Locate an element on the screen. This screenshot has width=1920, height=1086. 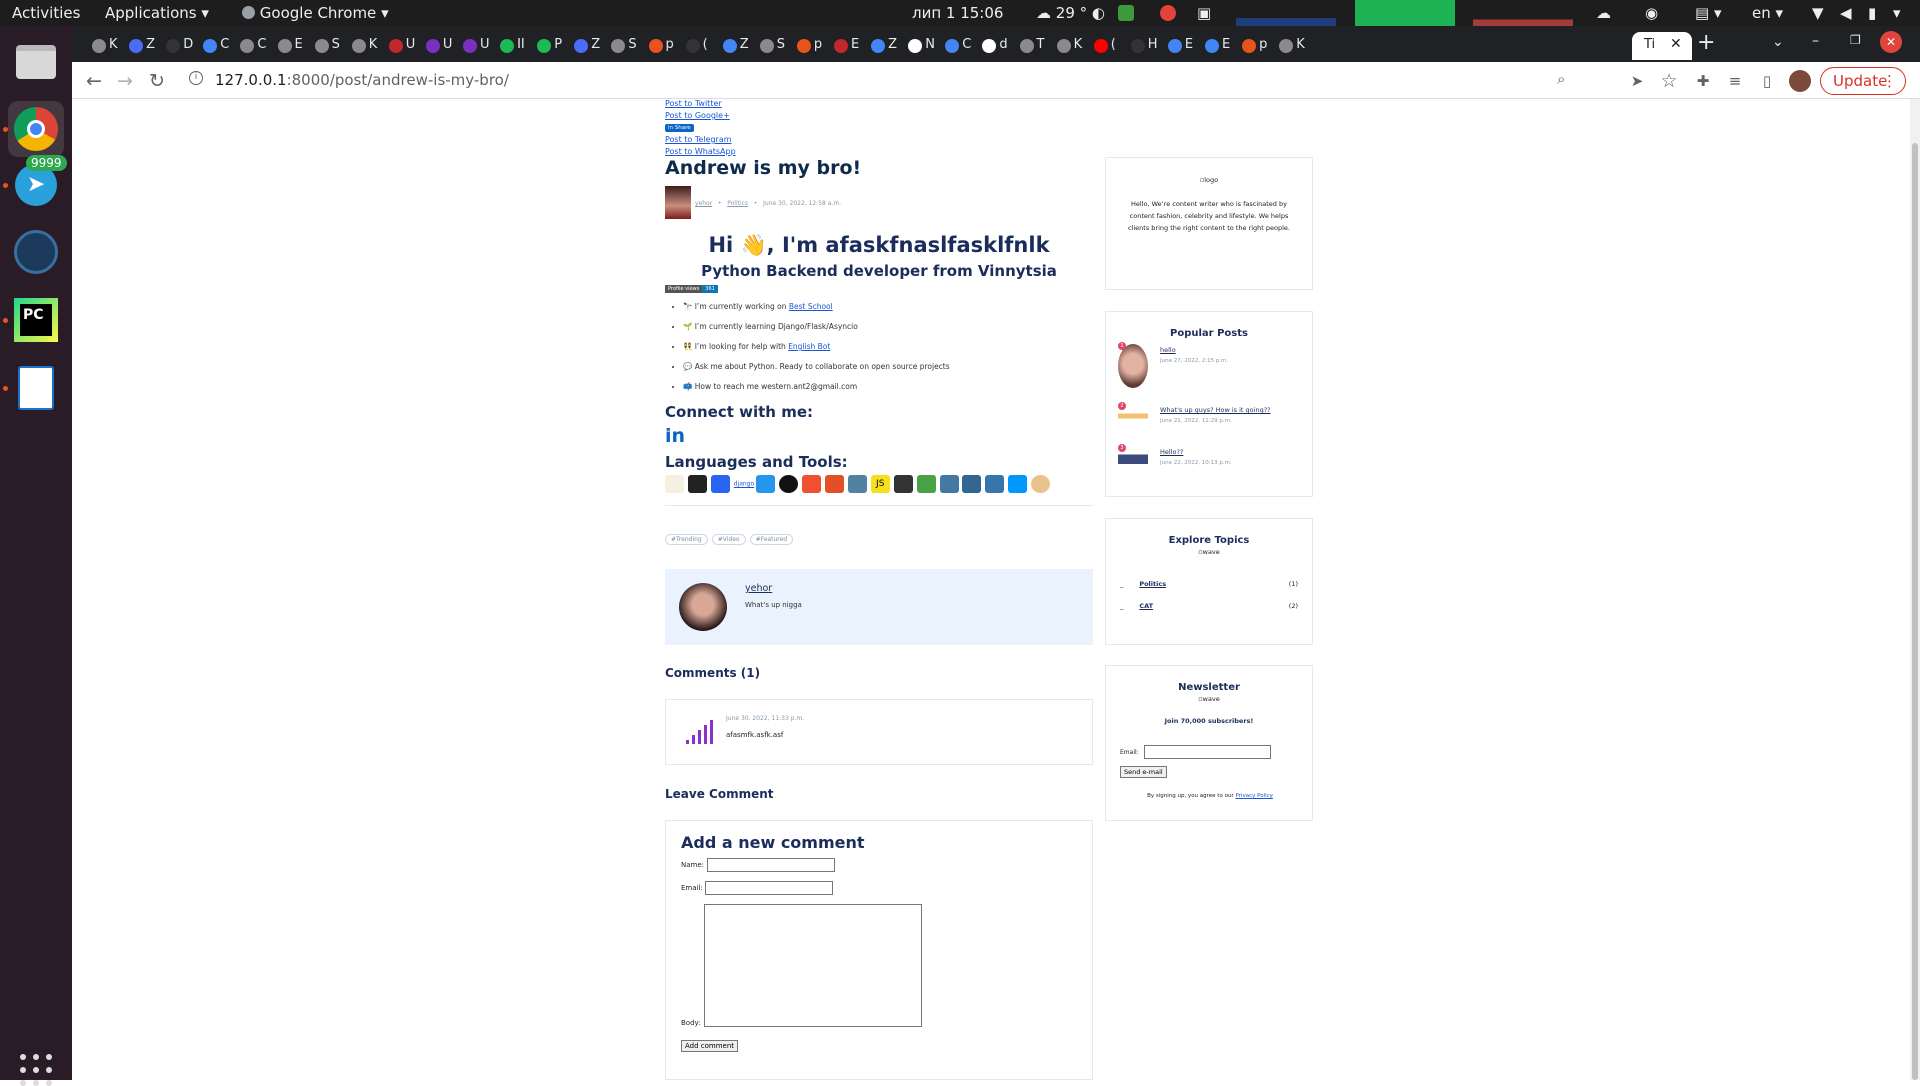
tab-active: Ti ✕ is located at coordinates (1662, 46).